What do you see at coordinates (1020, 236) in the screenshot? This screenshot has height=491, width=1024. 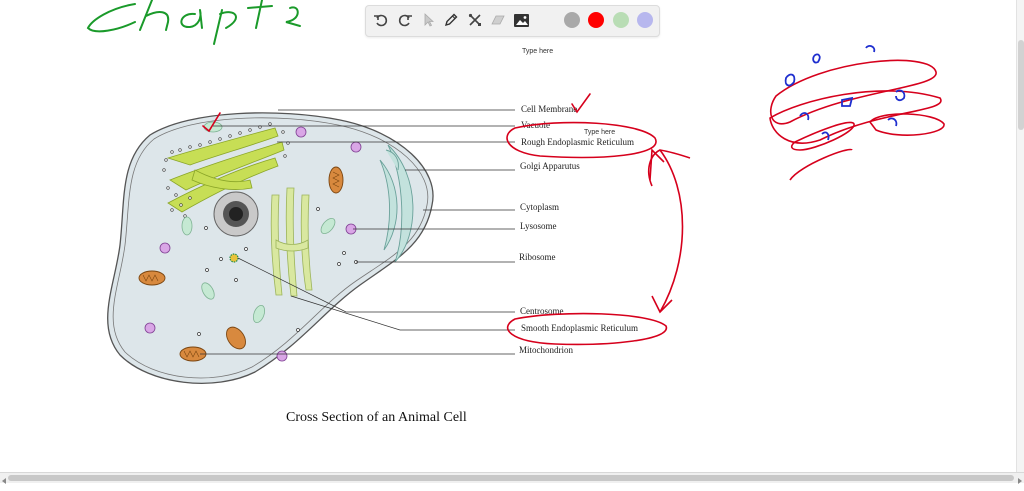 I see `vertical-scrollbar` at bounding box center [1020, 236].